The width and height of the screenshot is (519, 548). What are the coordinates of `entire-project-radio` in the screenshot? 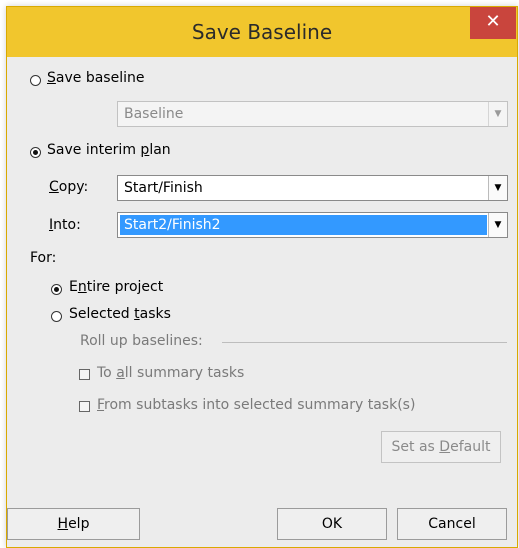 It's located at (56, 289).